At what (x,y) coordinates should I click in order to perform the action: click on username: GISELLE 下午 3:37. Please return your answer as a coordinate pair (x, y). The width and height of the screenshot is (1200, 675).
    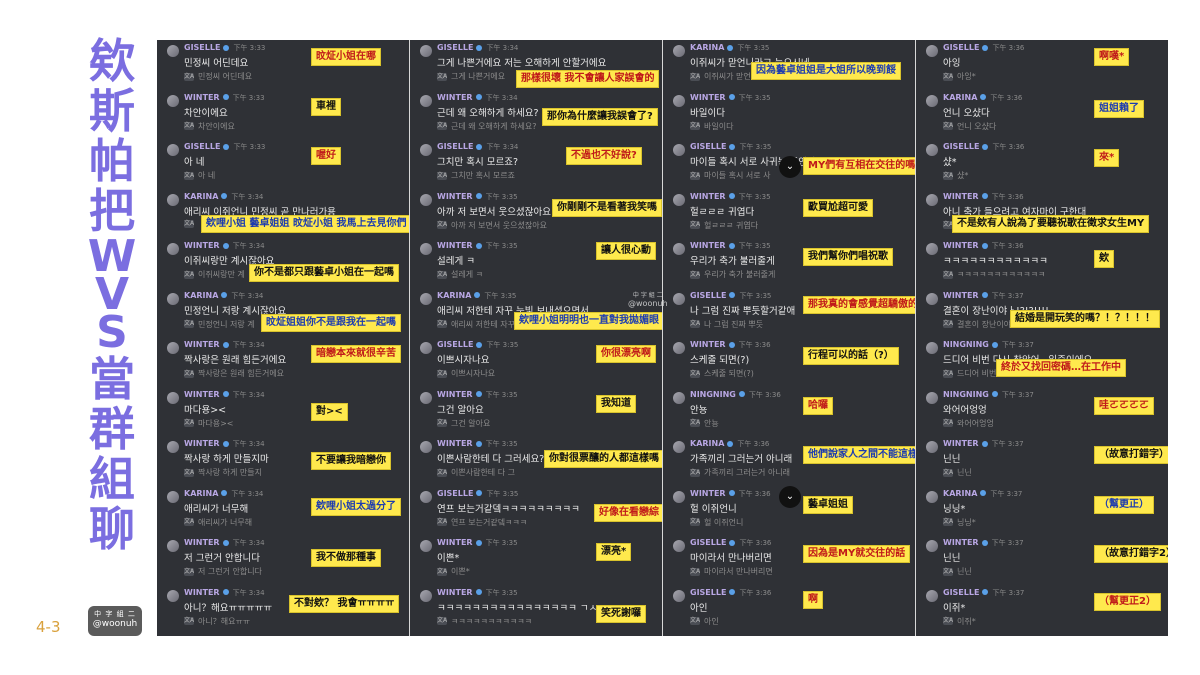
    Looking at the image, I should click on (983, 593).